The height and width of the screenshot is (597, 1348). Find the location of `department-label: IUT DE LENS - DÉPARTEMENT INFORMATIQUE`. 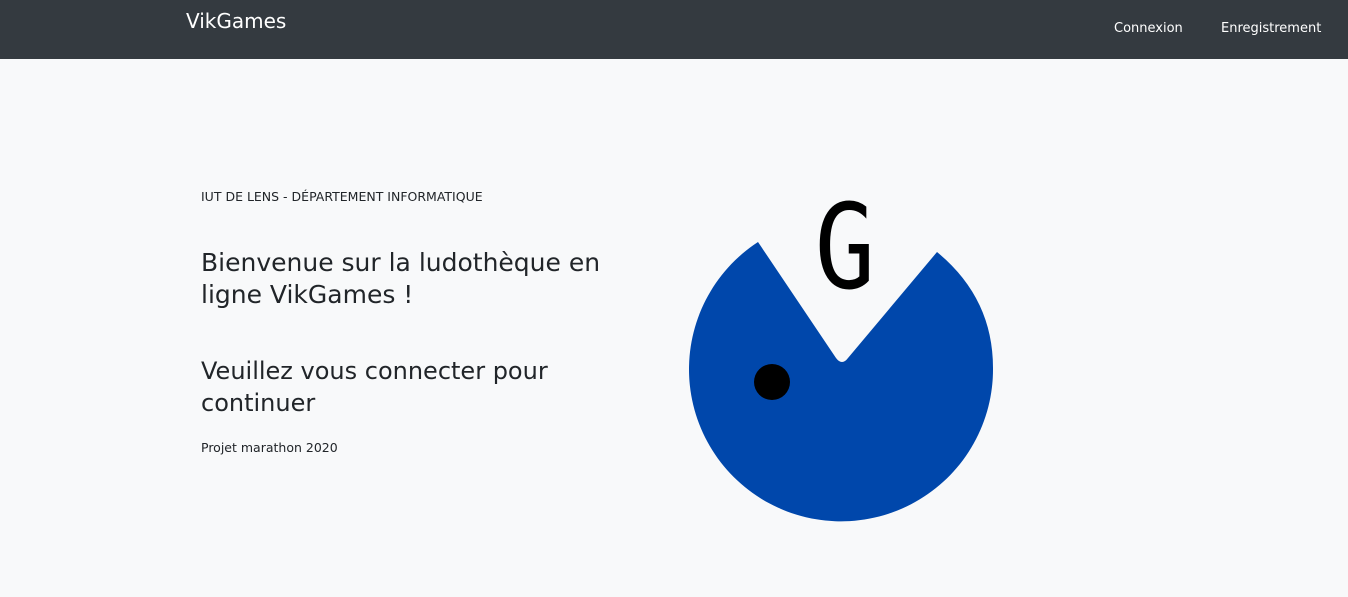

department-label: IUT DE LENS - DÉPARTEMENT INFORMATIQUE is located at coordinates (342, 196).